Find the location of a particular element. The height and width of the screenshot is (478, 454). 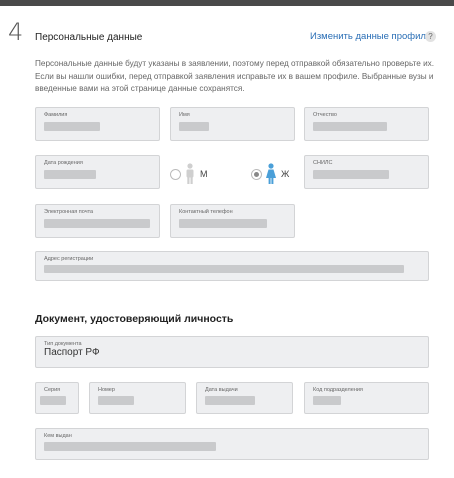

phone-field: Контактный телефон is located at coordinates (232, 221).